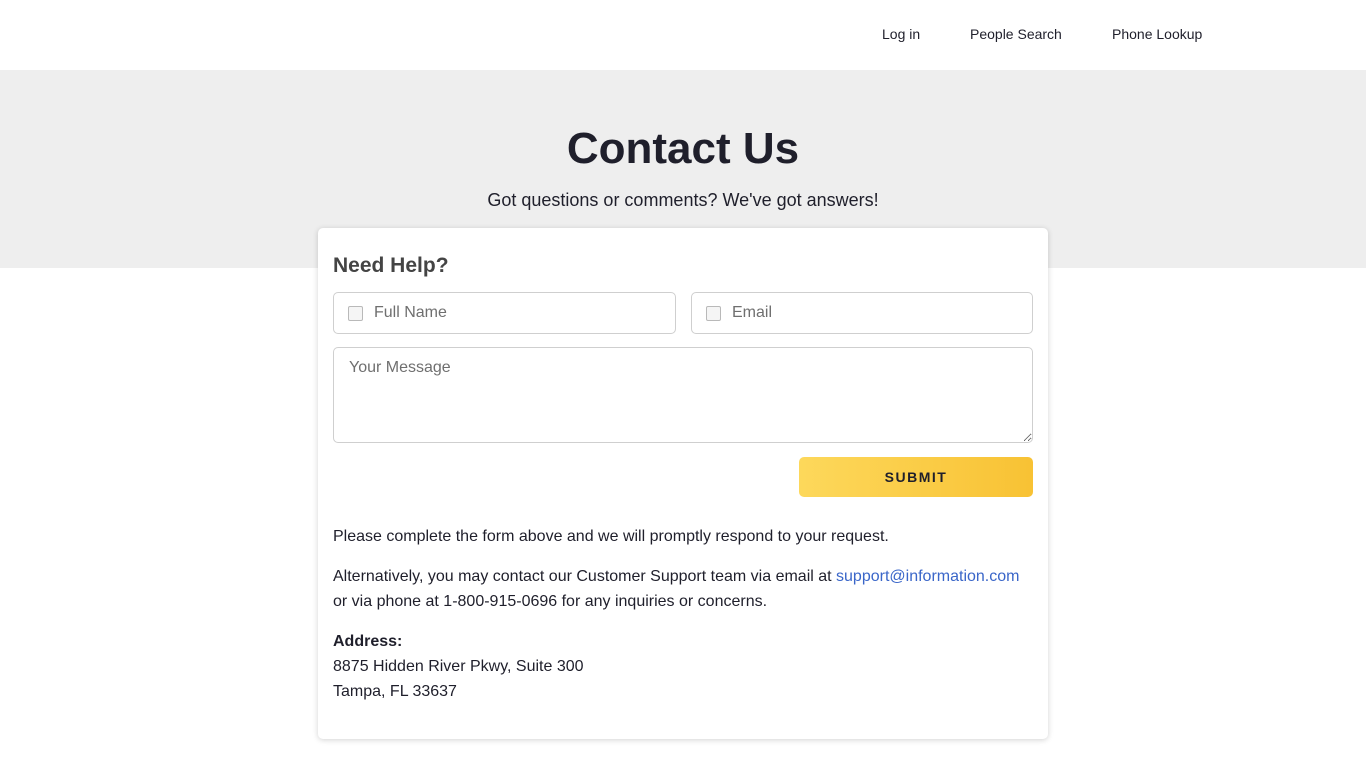  What do you see at coordinates (391, 265) in the screenshot?
I see `form-title: Need Help?` at bounding box center [391, 265].